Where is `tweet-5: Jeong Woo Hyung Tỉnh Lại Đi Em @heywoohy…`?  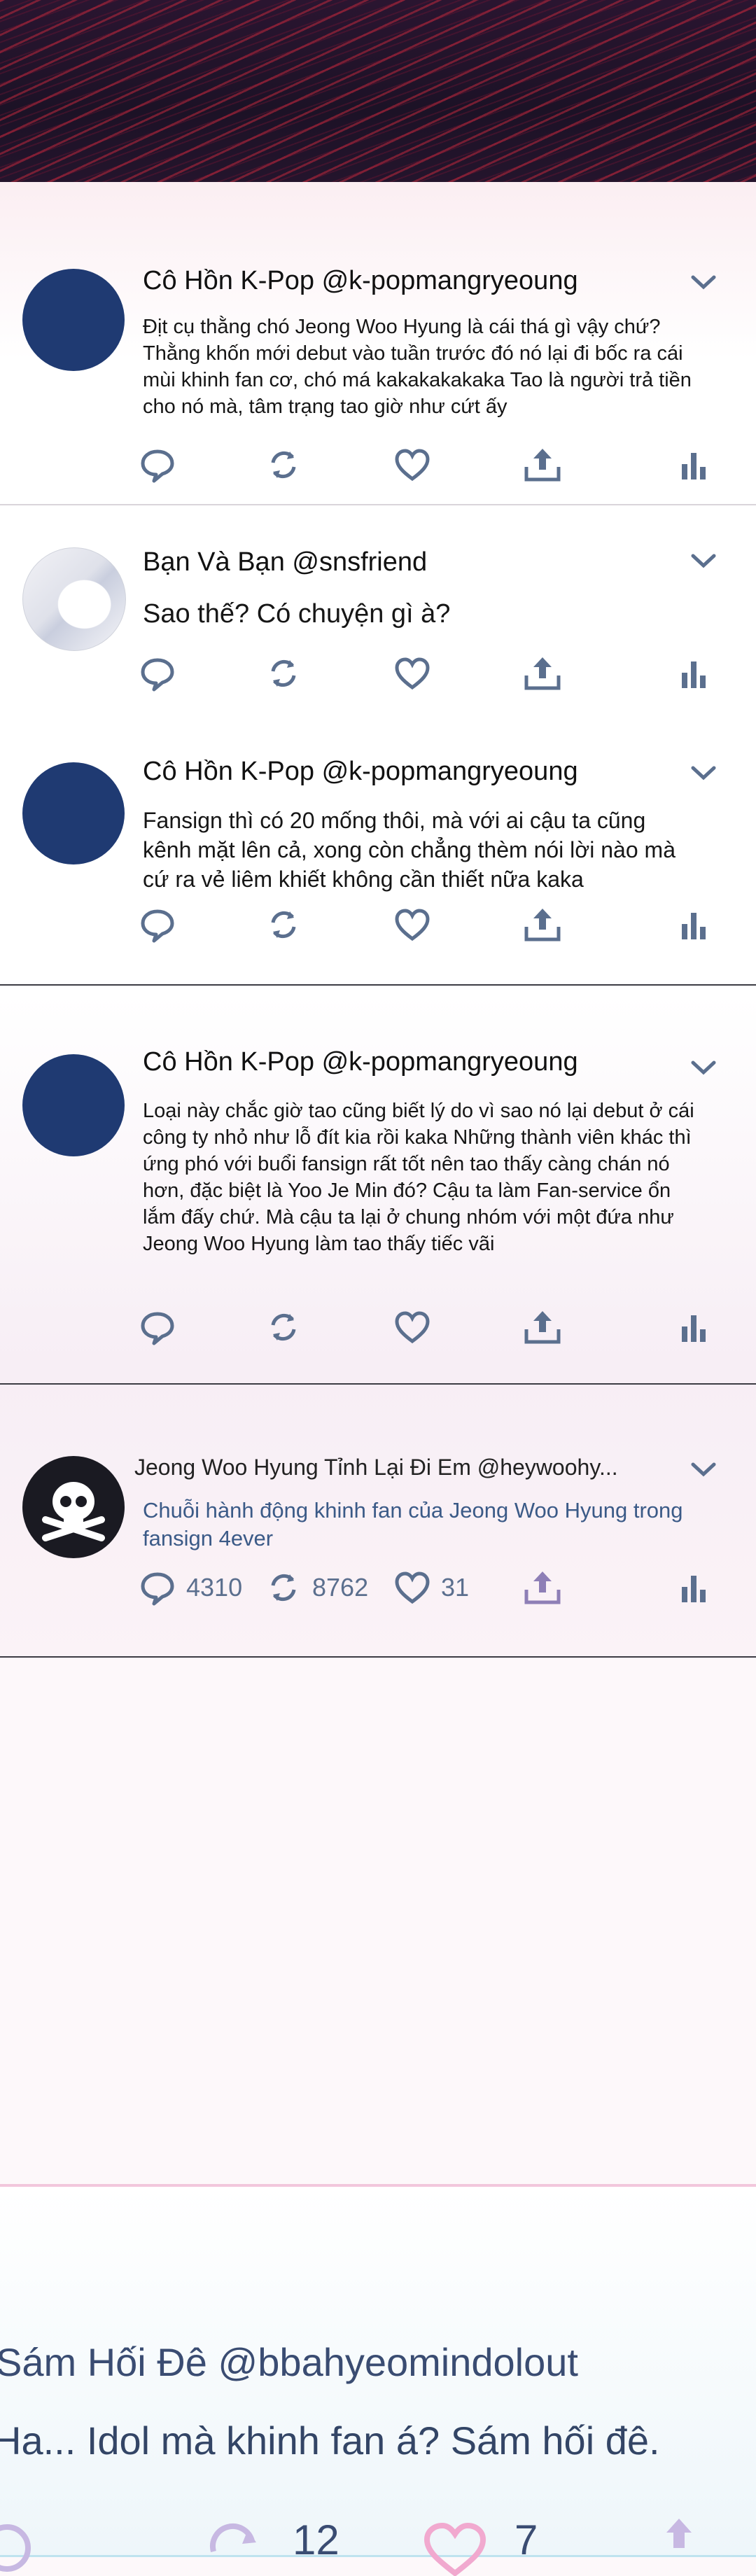
tweet-5: Jeong Woo Hyung Tỉnh Lại Đi Em @heywoohy… is located at coordinates (378, 1547).